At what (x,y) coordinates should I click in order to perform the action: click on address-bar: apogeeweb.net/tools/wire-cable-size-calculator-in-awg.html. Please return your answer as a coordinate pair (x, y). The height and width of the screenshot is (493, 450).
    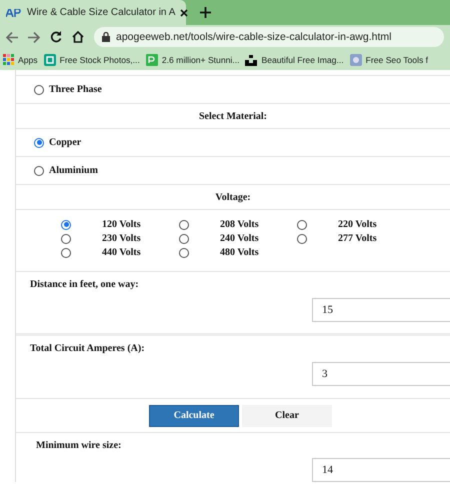
    Looking at the image, I should click on (269, 37).